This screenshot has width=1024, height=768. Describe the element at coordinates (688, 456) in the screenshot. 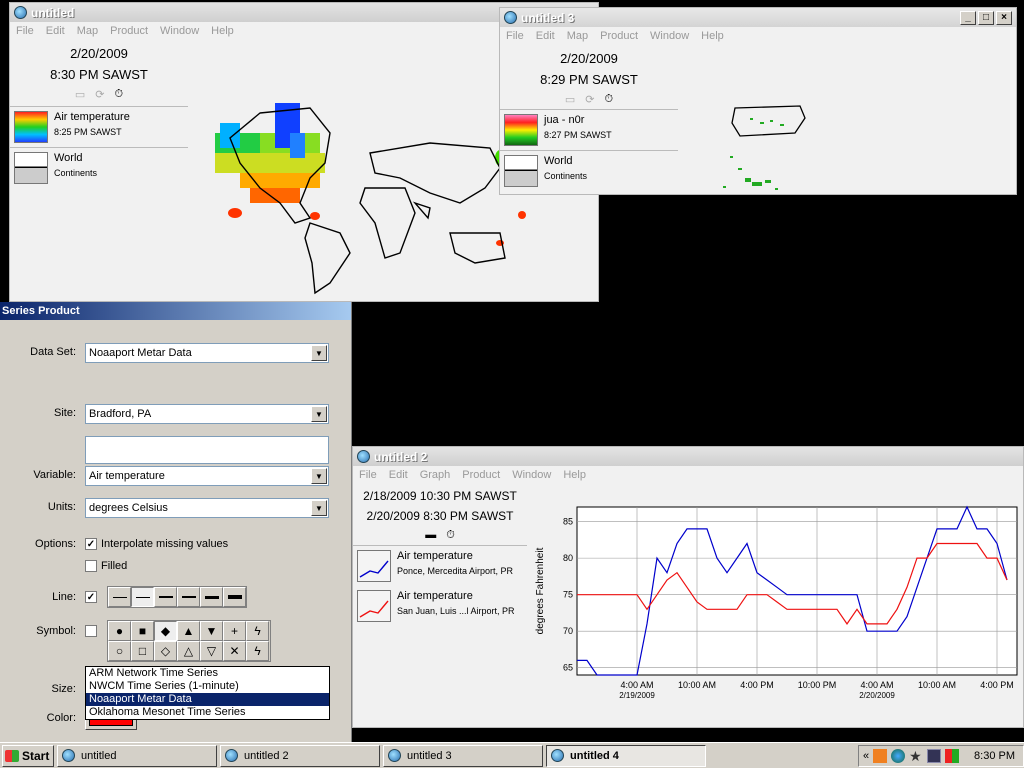

I see `titlebar: untitled 2` at that location.